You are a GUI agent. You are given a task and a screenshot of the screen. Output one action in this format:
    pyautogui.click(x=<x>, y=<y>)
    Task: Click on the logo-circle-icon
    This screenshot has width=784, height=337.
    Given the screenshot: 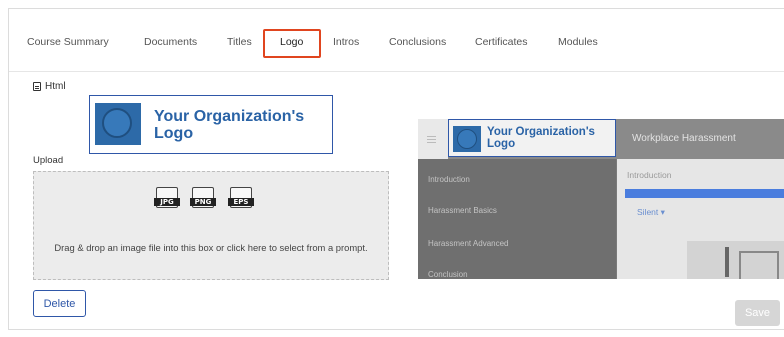 What is the action you would take?
    pyautogui.click(x=117, y=123)
    